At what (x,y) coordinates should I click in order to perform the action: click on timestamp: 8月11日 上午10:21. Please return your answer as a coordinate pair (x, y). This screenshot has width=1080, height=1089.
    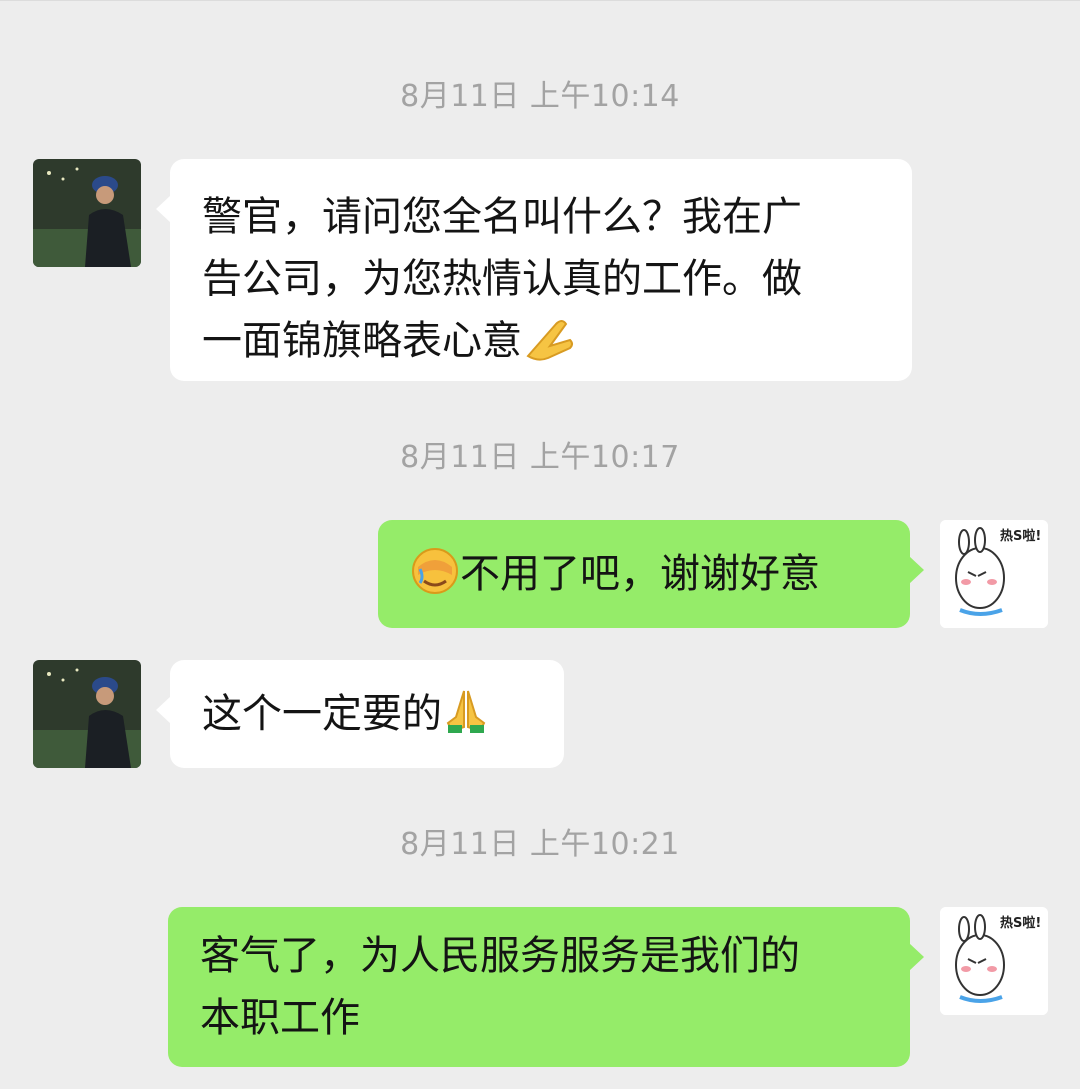
    Looking at the image, I should click on (540, 844).